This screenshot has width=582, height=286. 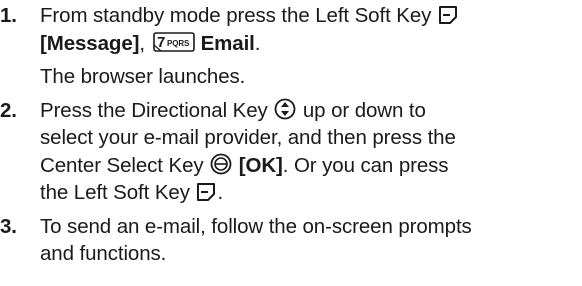 What do you see at coordinates (285, 109) in the screenshot?
I see `directional-key-icon` at bounding box center [285, 109].